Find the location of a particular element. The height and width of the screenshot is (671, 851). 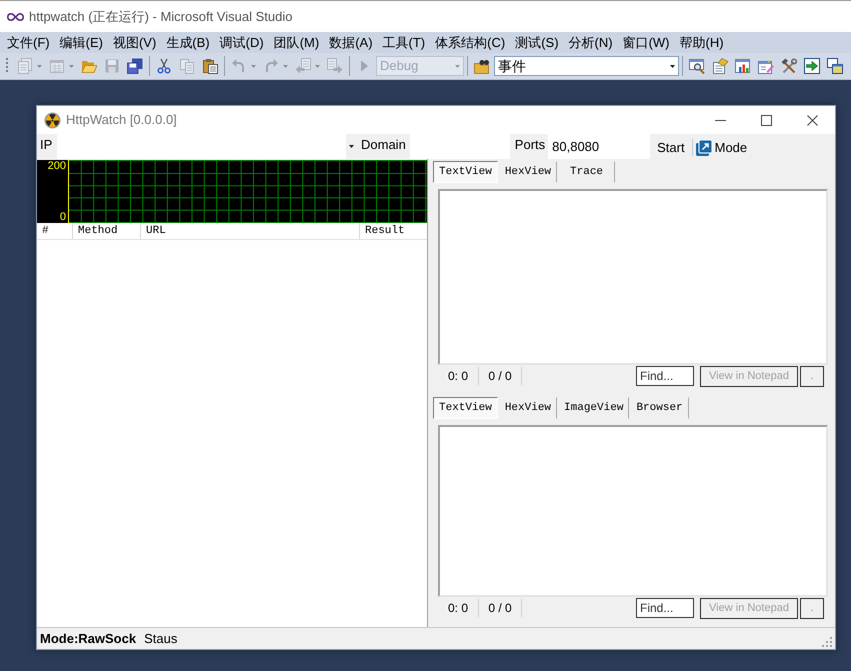

find-combo: 事件 is located at coordinates (586, 66).